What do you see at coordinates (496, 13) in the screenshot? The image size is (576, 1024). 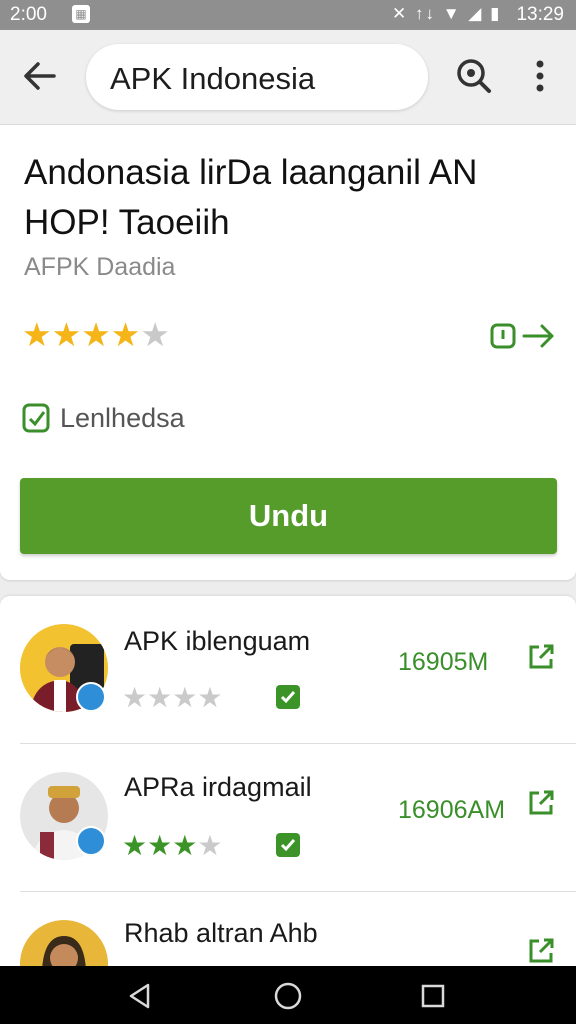 I see `battery-icon: ▮` at bounding box center [496, 13].